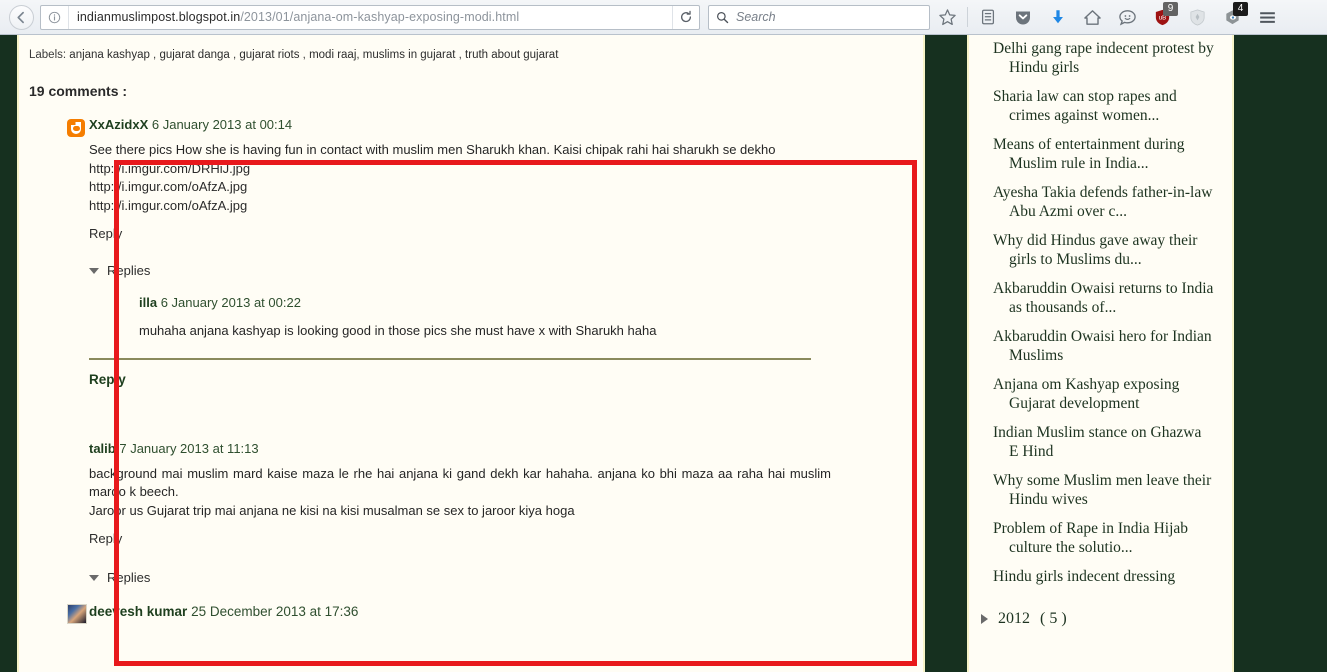 The height and width of the screenshot is (672, 1327). I want to click on toolbar-divider, so click(967, 17).